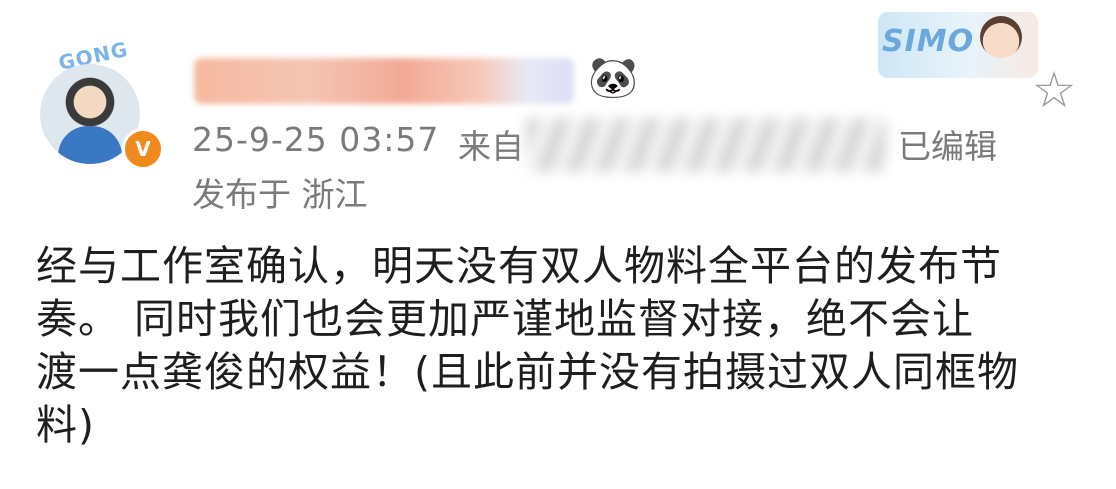 Image resolution: width=1116 pixels, height=489 pixels. What do you see at coordinates (90, 145) in the screenshot?
I see `avatar-figure` at bounding box center [90, 145].